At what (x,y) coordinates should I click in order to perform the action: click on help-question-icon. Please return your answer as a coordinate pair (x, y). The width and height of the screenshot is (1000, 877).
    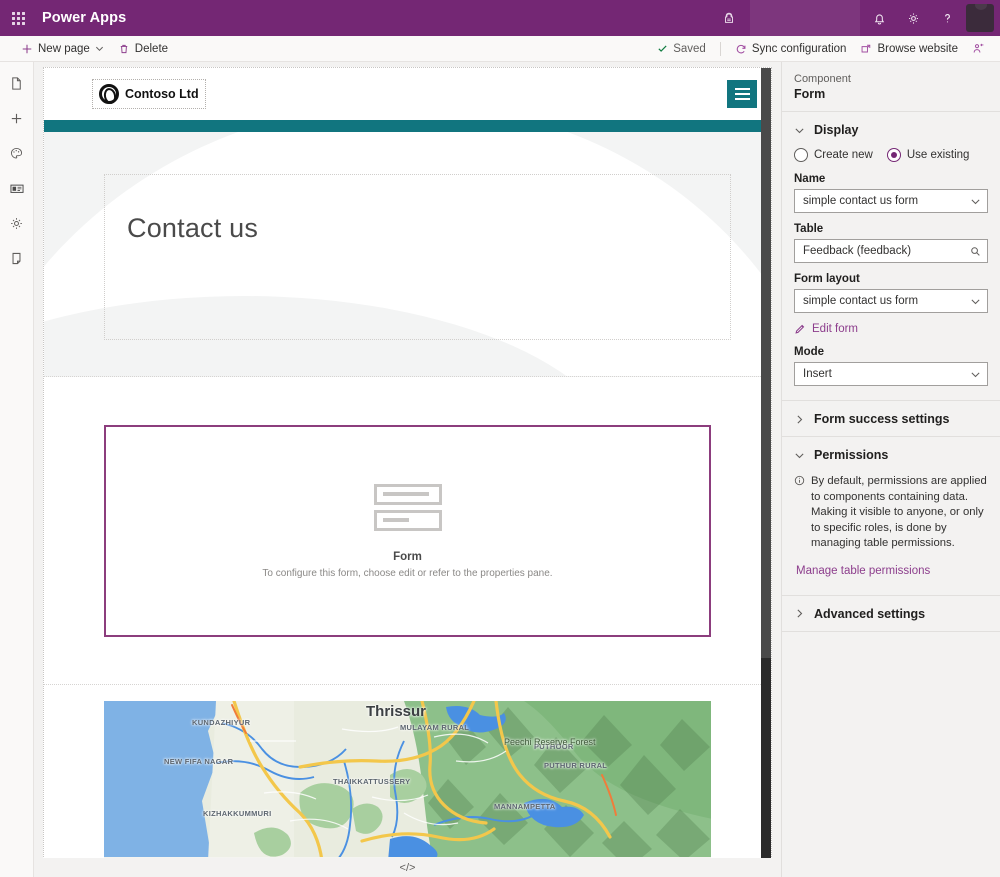
    Looking at the image, I should click on (947, 18).